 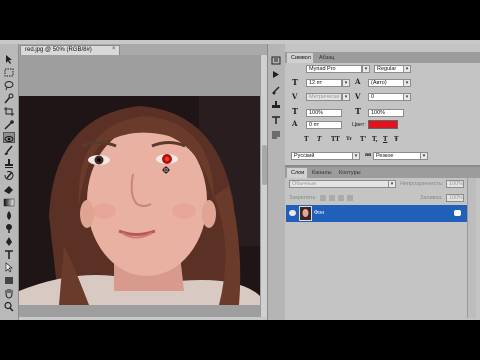 I want to click on blur-tool-icon, so click(x=9, y=215).